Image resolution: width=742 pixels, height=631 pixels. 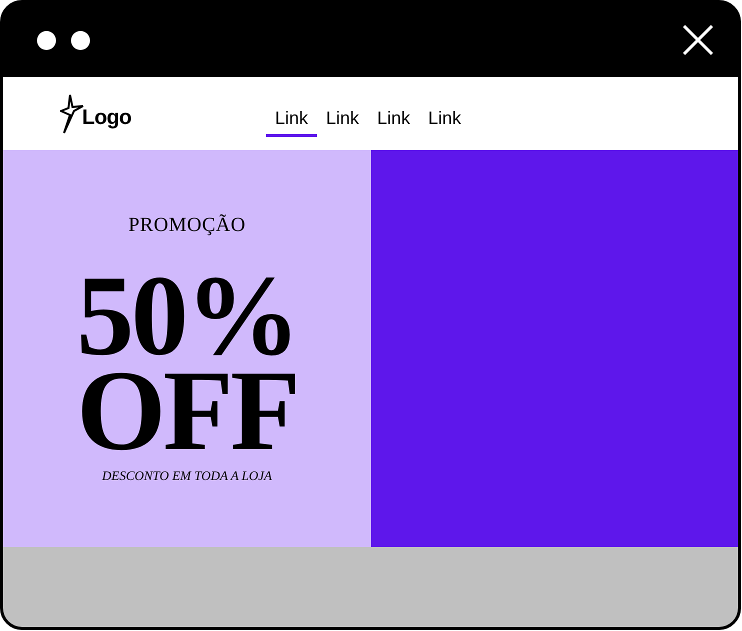 I want to click on logo-text: Logo, so click(x=107, y=117).